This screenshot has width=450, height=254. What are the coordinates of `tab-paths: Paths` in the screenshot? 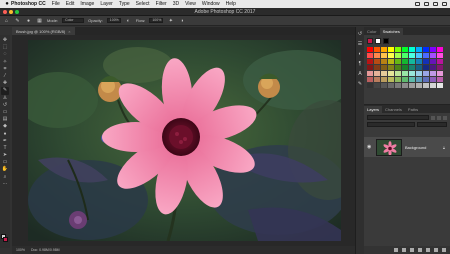 It's located at (413, 109).